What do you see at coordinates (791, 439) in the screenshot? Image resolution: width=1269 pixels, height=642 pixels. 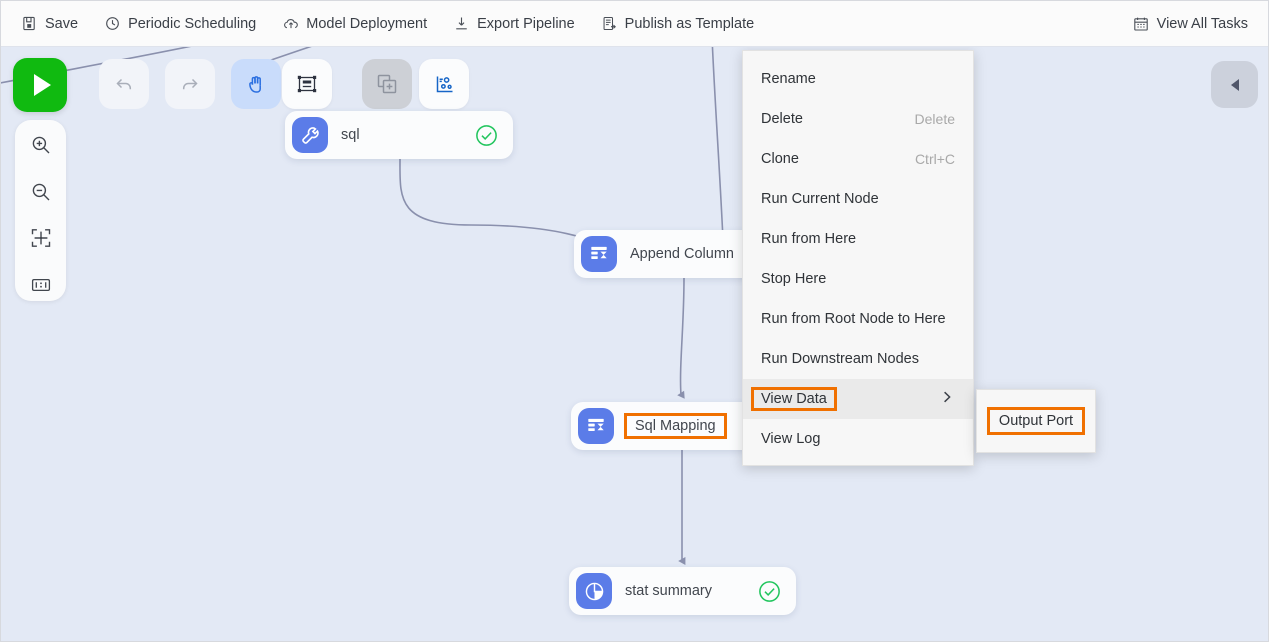 I see `menu-item-label: View Log` at bounding box center [791, 439].